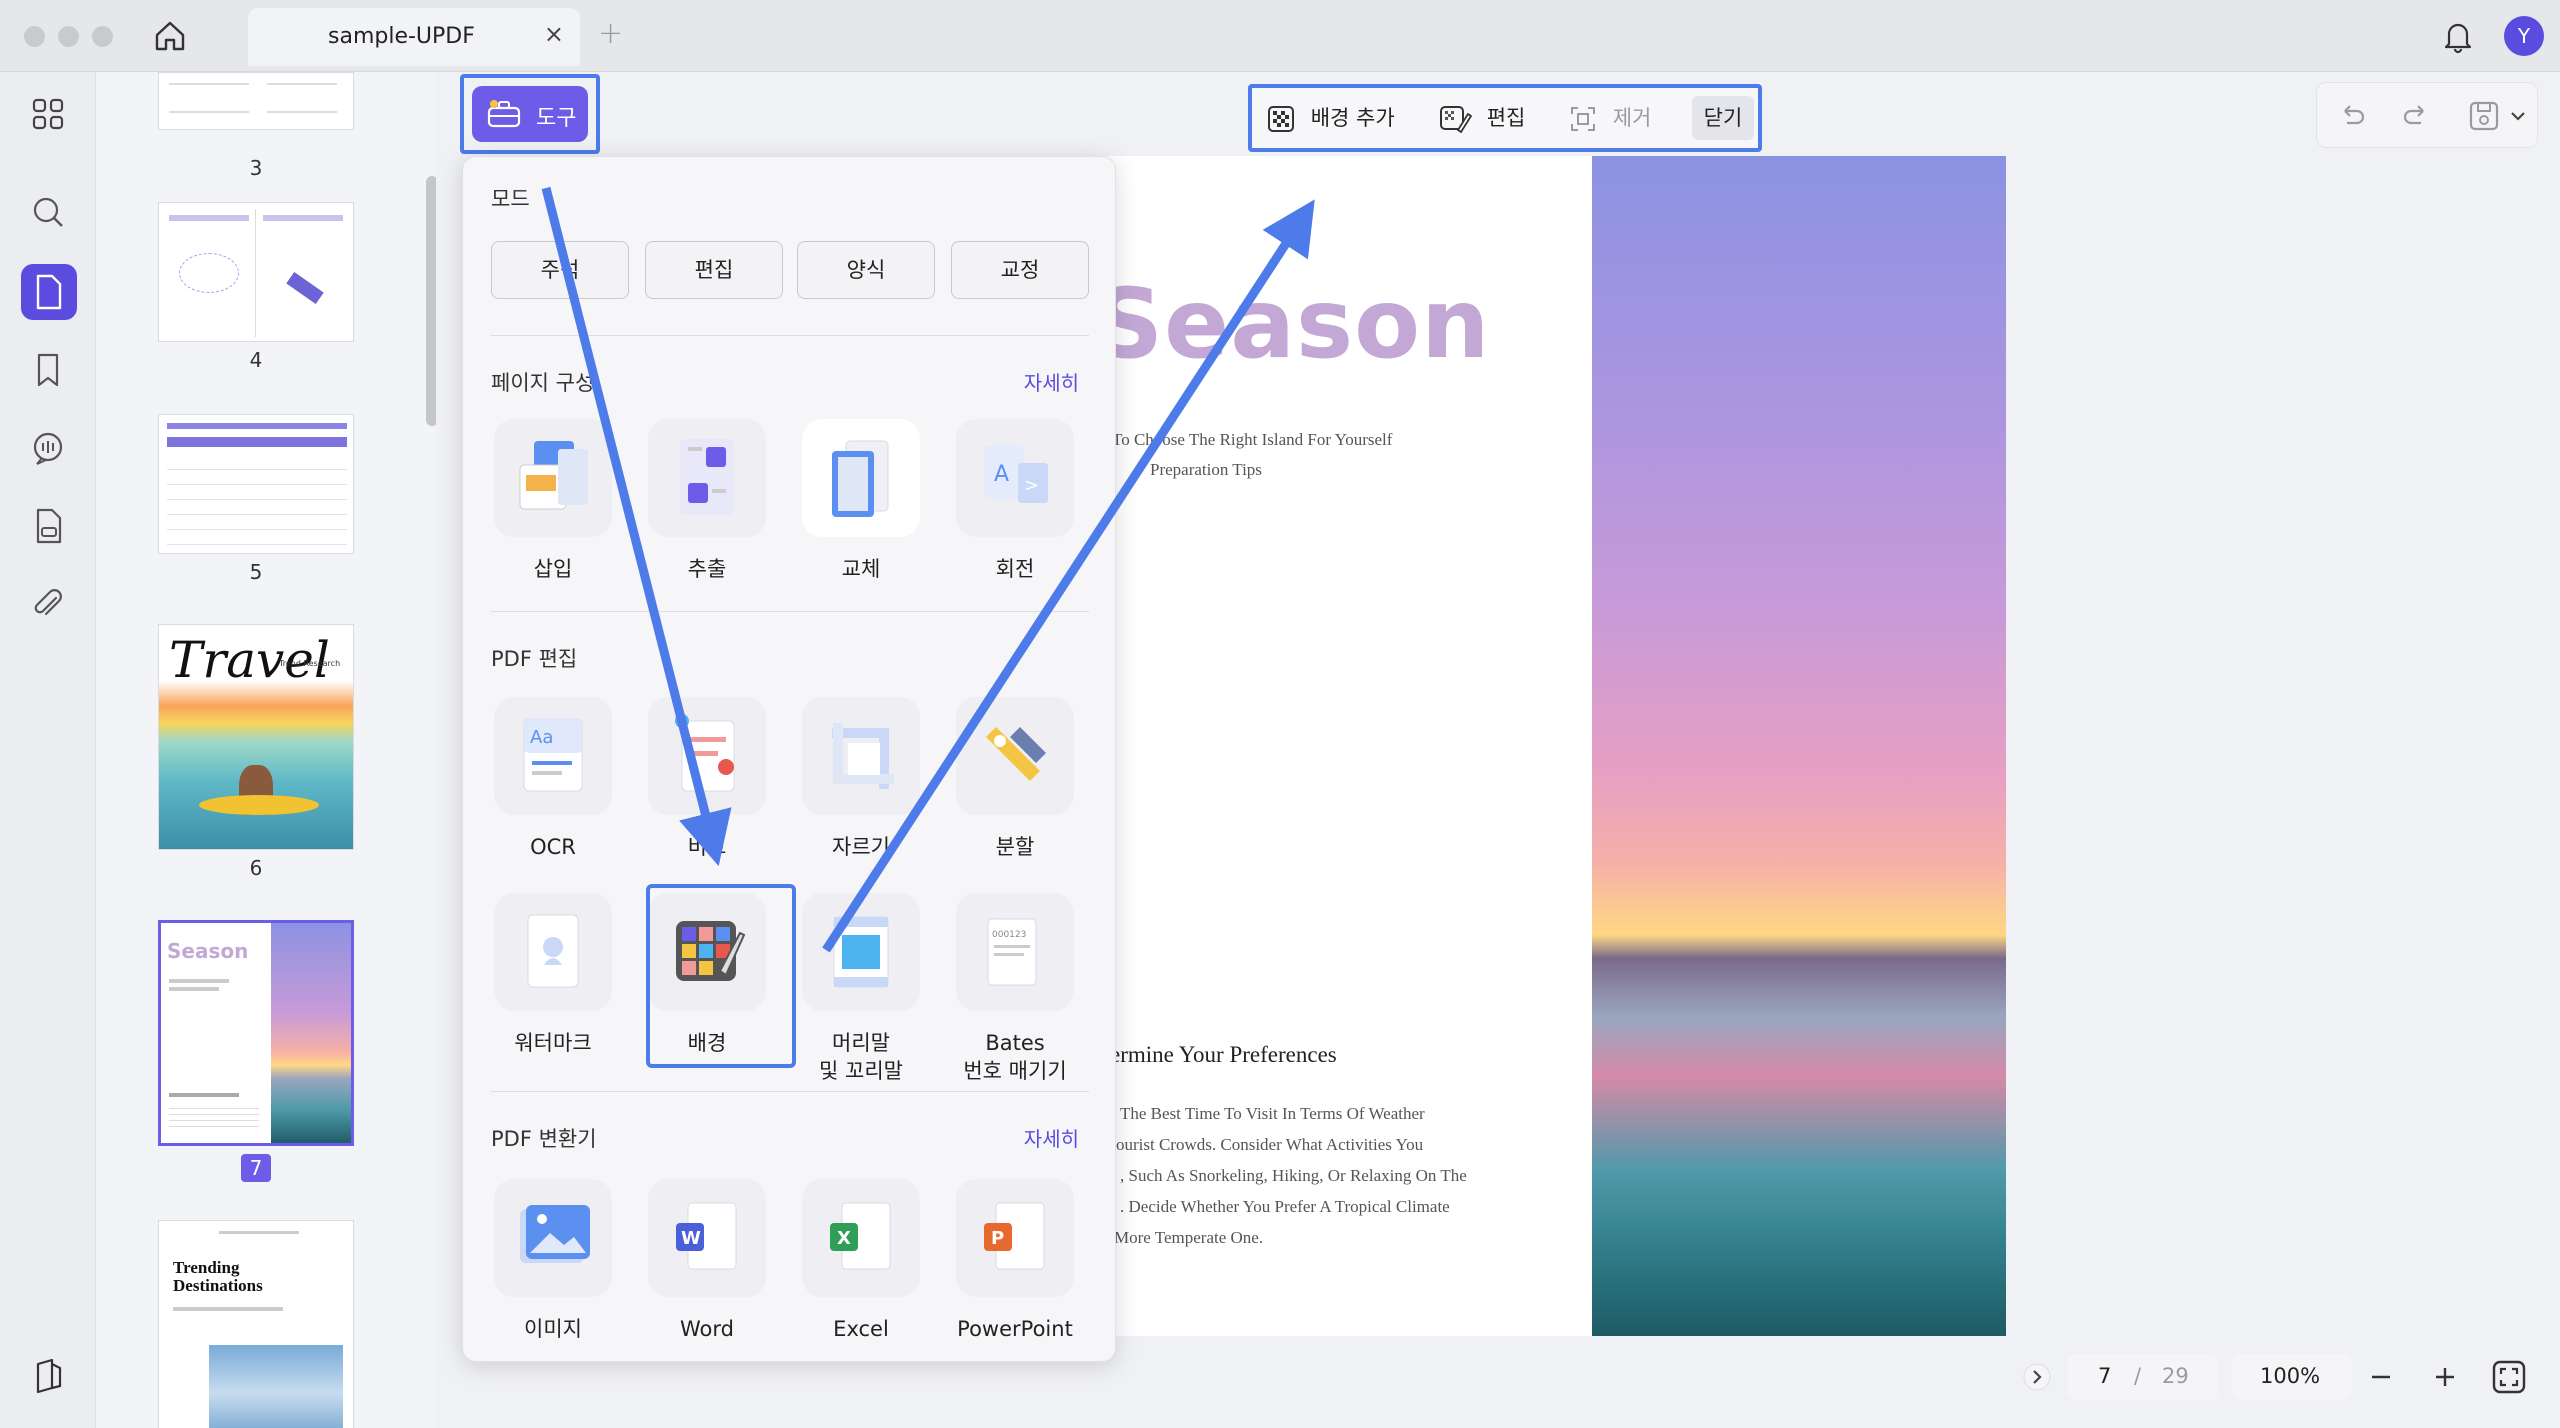  I want to click on image-icon, so click(553, 1238).